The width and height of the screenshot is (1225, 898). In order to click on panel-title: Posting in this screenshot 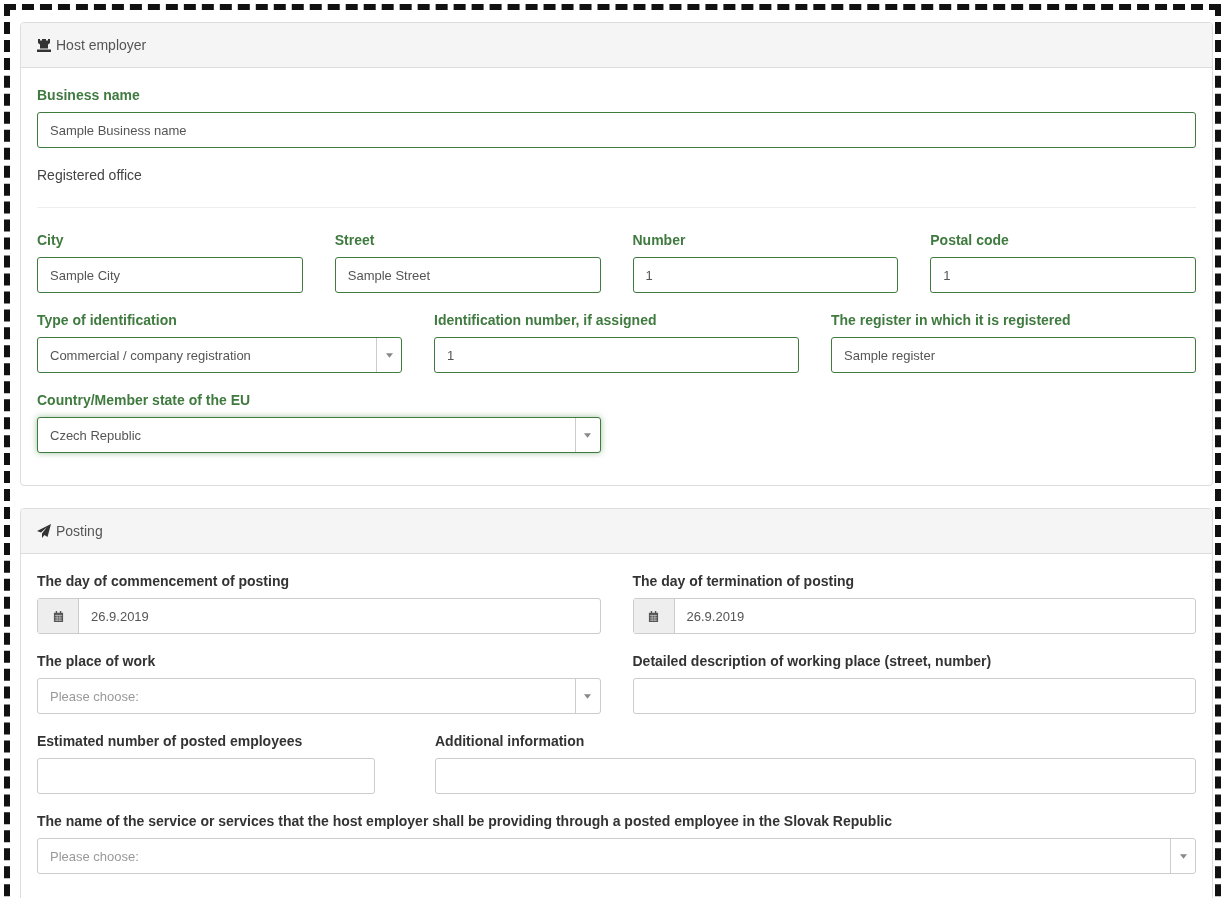, I will do `click(79, 531)`.